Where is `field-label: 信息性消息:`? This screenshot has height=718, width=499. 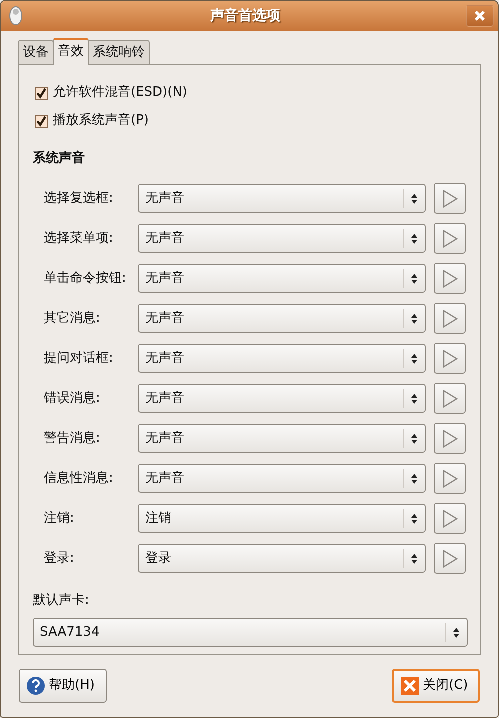
field-label: 信息性消息: is located at coordinates (79, 479).